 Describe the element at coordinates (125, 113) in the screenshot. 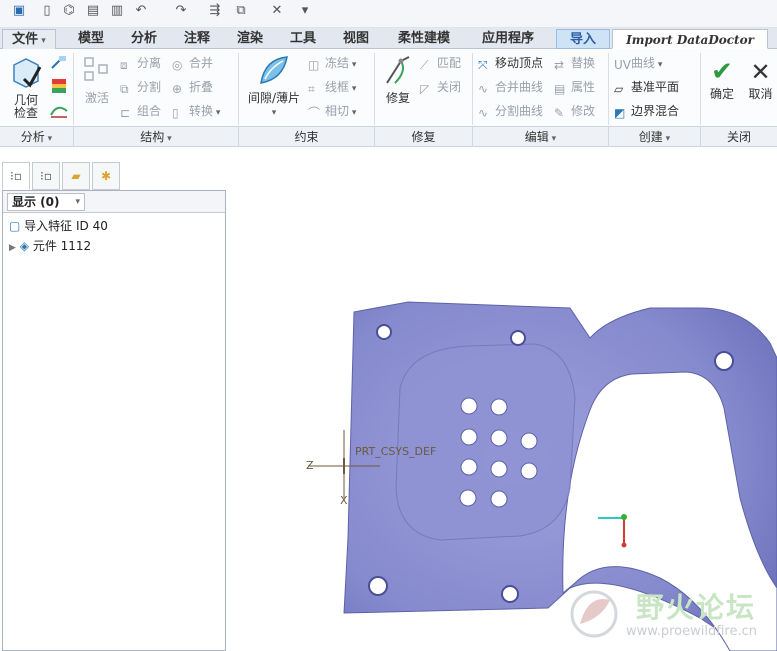

I see `combine-icon: ⊏` at that location.